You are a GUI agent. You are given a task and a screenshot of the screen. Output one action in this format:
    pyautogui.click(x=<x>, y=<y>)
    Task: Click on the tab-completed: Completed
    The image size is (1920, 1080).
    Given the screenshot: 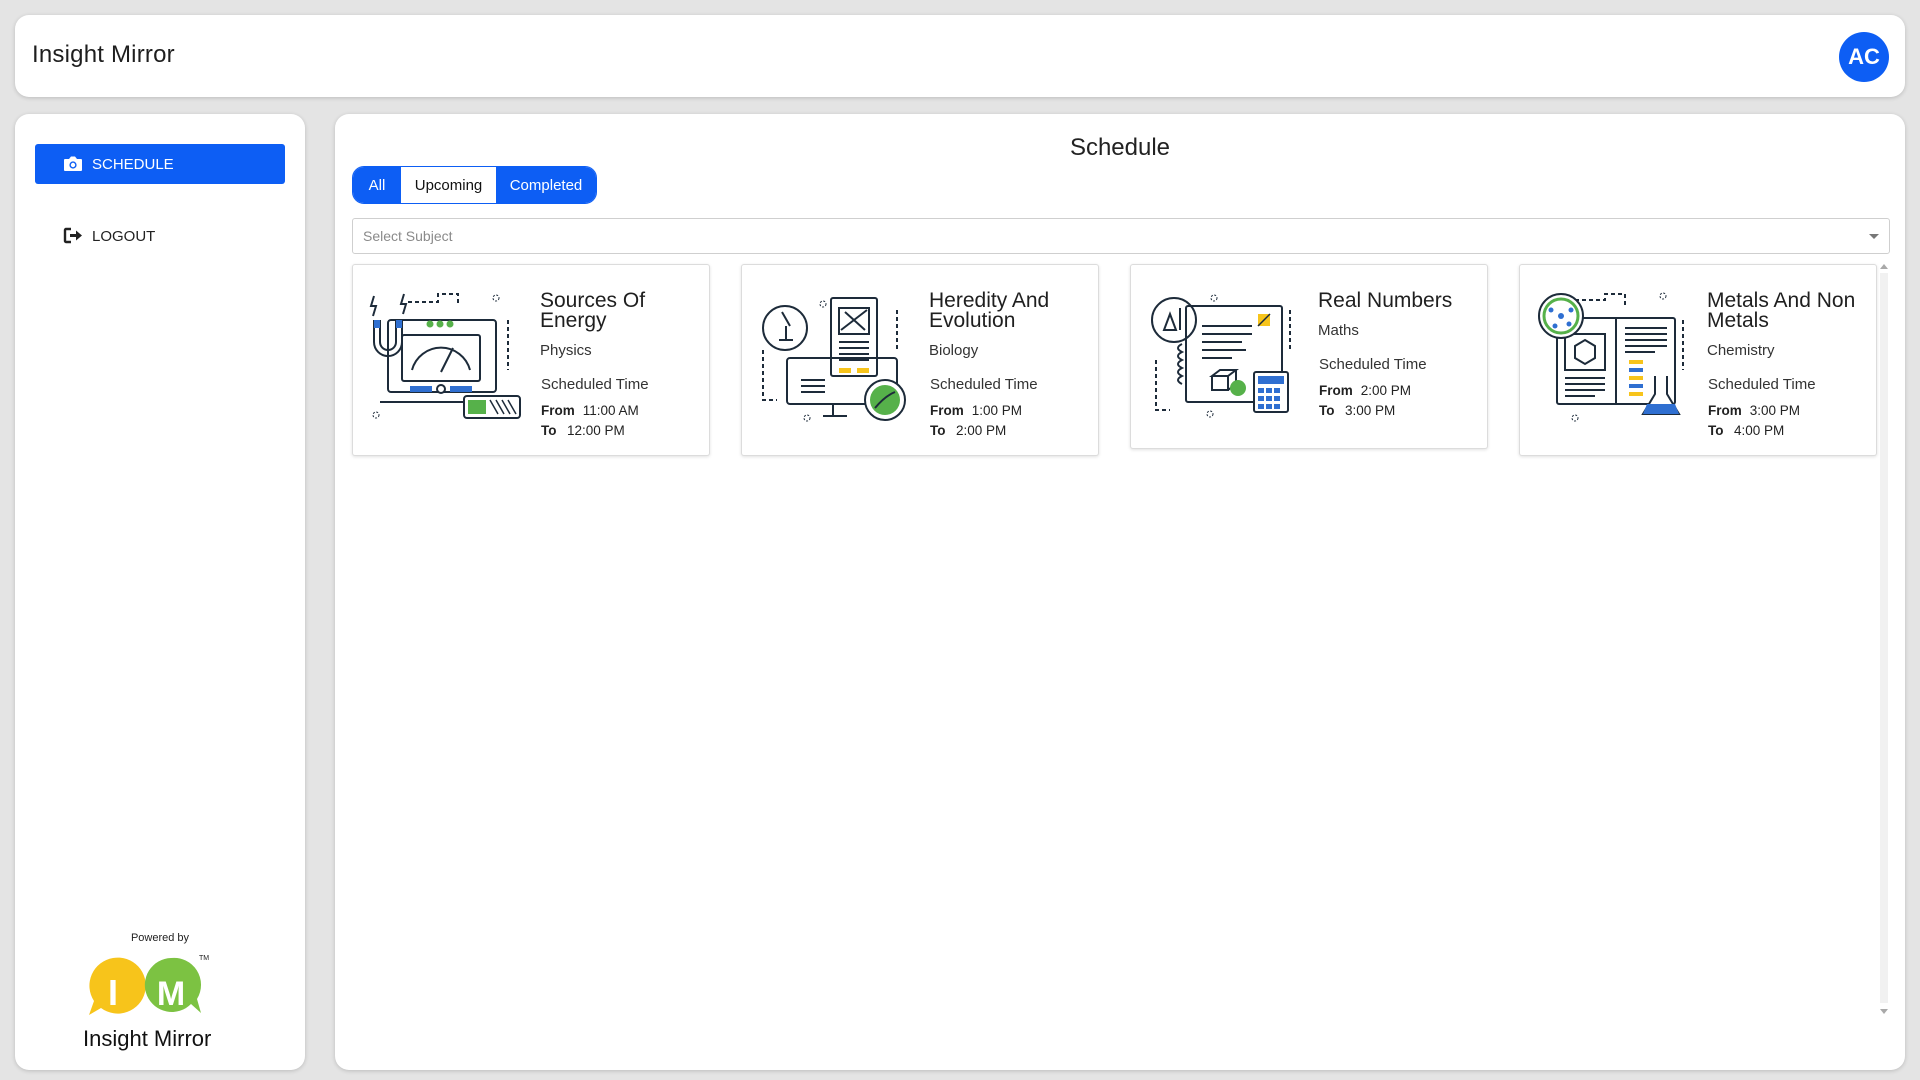 What is the action you would take?
    pyautogui.click(x=546, y=185)
    